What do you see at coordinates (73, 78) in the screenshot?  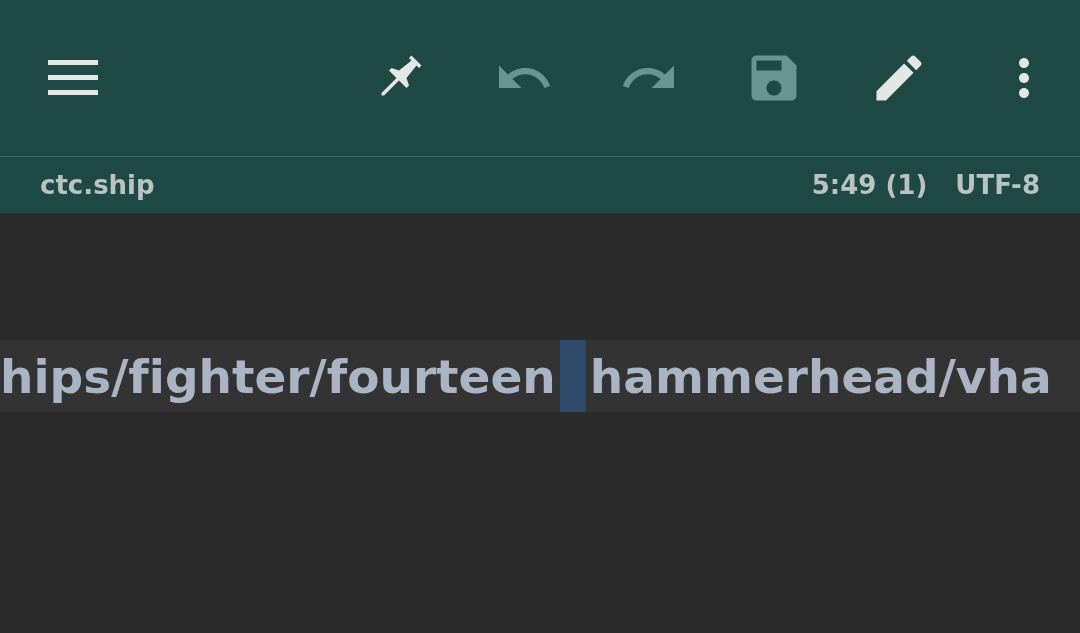 I see `menu-icon` at bounding box center [73, 78].